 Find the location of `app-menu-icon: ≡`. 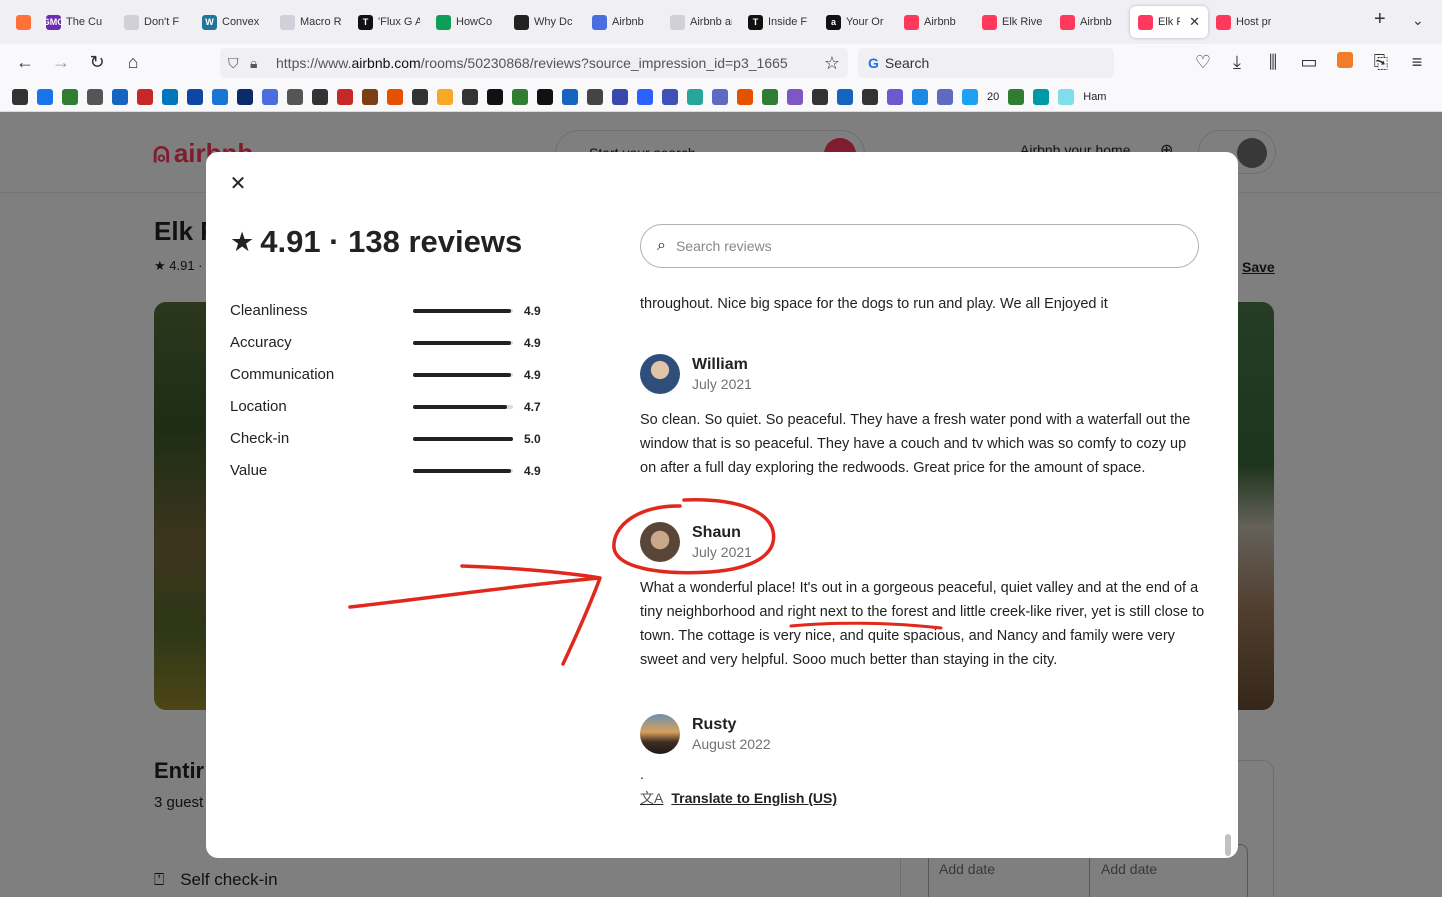

app-menu-icon: ≡ is located at coordinates (1417, 62).